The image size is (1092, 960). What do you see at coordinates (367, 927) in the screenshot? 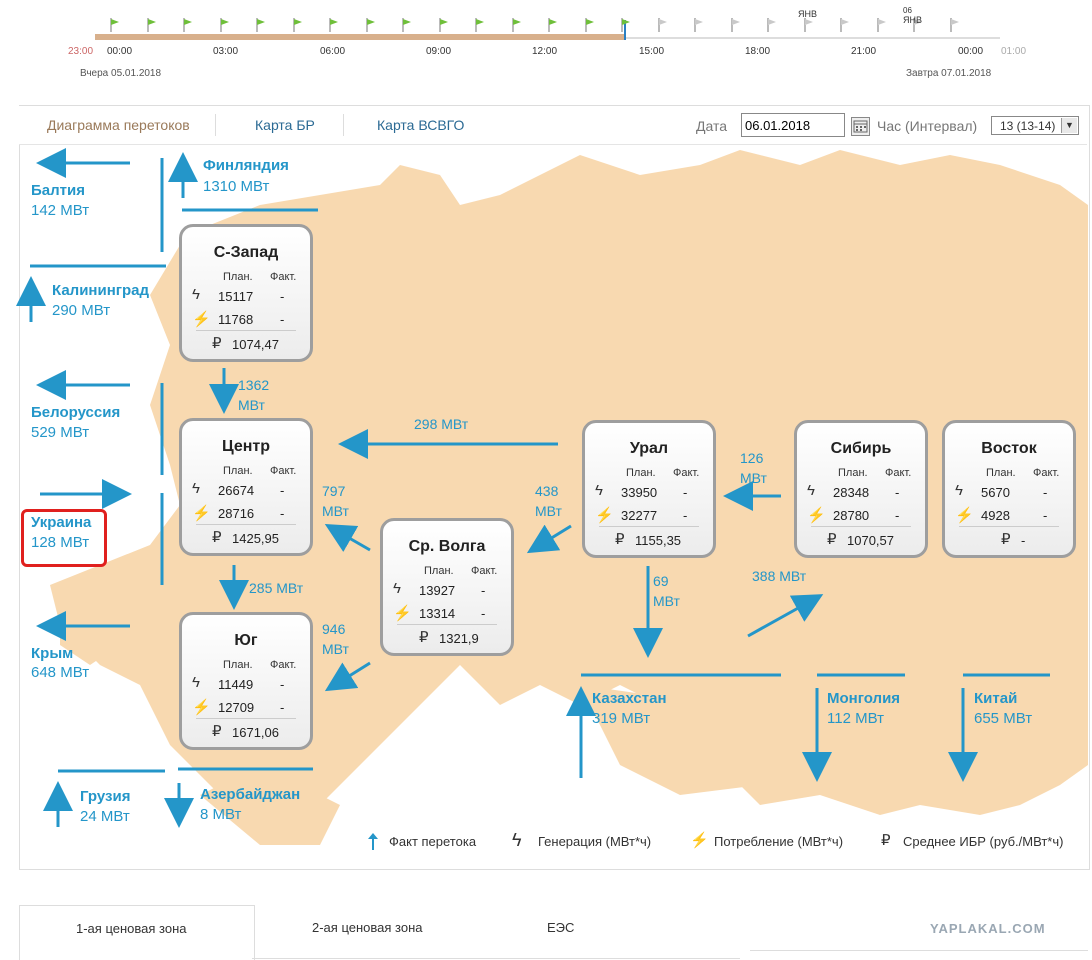
I see `tab-zone2: 2-ая ценовая зона` at bounding box center [367, 927].